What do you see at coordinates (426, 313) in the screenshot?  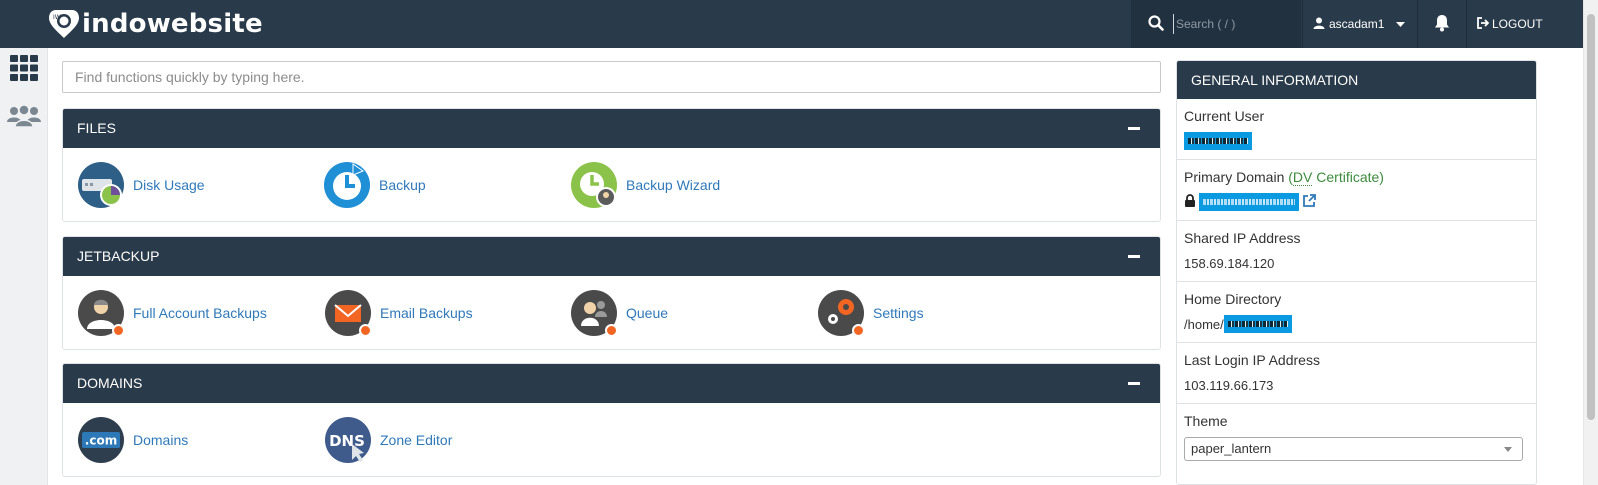 I see `email-backups-label: Email Backups` at bounding box center [426, 313].